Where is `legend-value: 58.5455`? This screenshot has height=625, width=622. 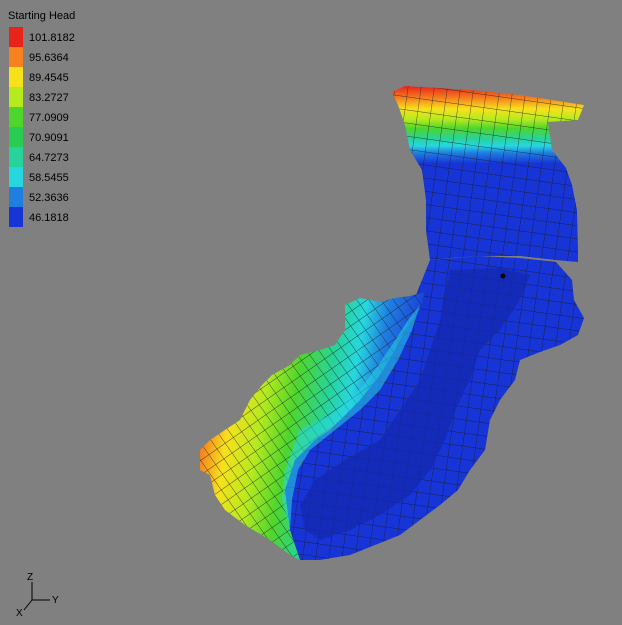 legend-value: 58.5455 is located at coordinates (49, 178).